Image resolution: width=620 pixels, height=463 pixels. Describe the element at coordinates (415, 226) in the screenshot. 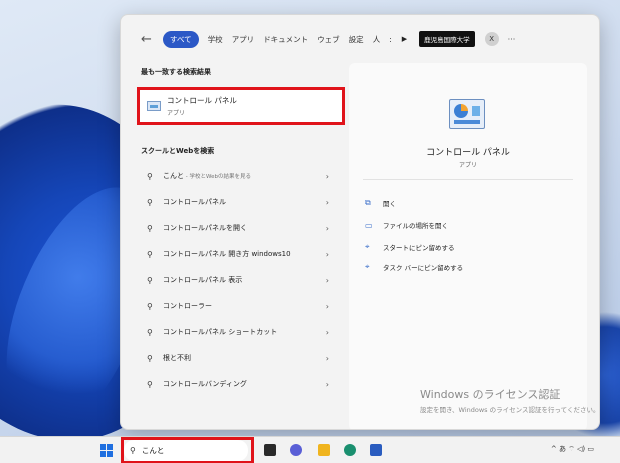

I see `action-label: ファイルの場所を開く` at that location.